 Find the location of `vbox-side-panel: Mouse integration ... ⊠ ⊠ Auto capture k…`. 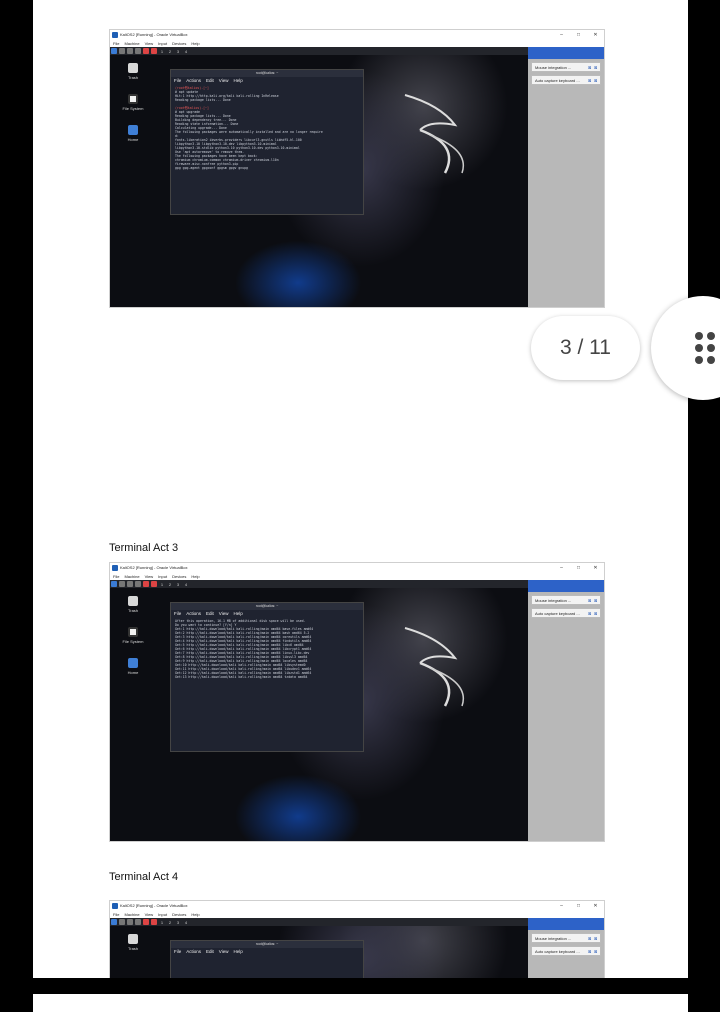

vbox-side-panel: Mouse integration ... ⊠ ⊠ Auto capture k… is located at coordinates (566, 710).